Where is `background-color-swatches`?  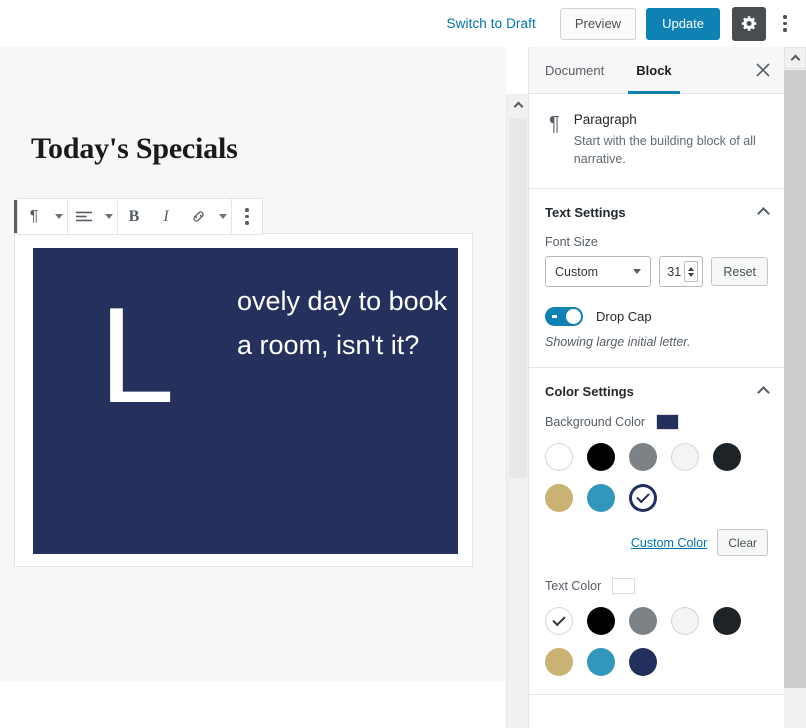
background-color-swatches is located at coordinates (656, 478).